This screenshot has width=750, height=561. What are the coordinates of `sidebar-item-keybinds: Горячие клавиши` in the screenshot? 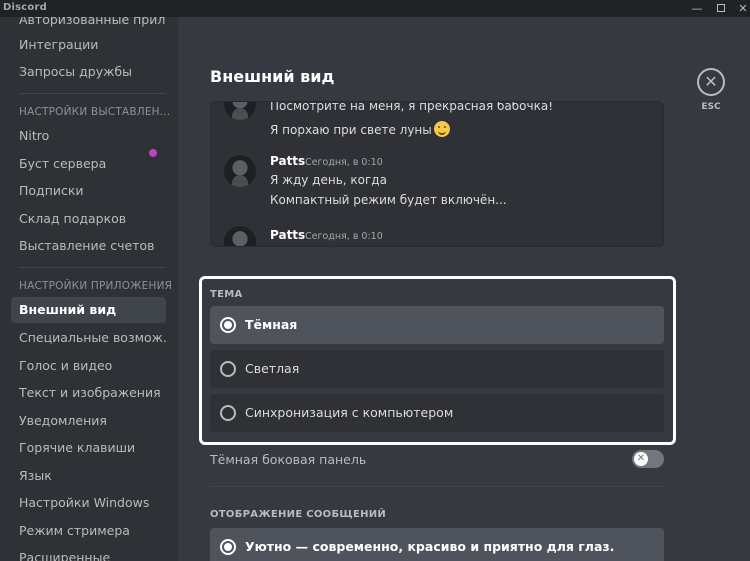 It's located at (88, 448).